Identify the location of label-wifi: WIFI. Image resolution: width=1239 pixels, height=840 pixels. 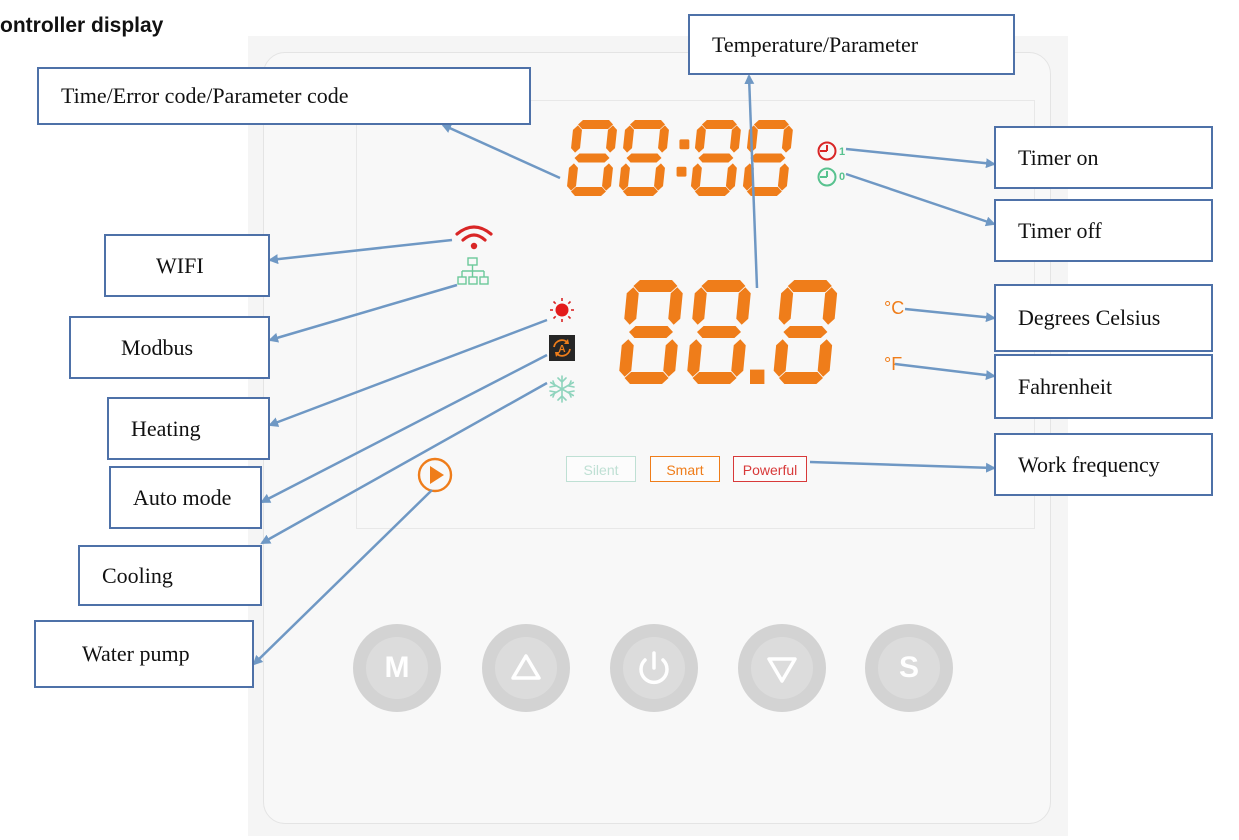
(187, 265).